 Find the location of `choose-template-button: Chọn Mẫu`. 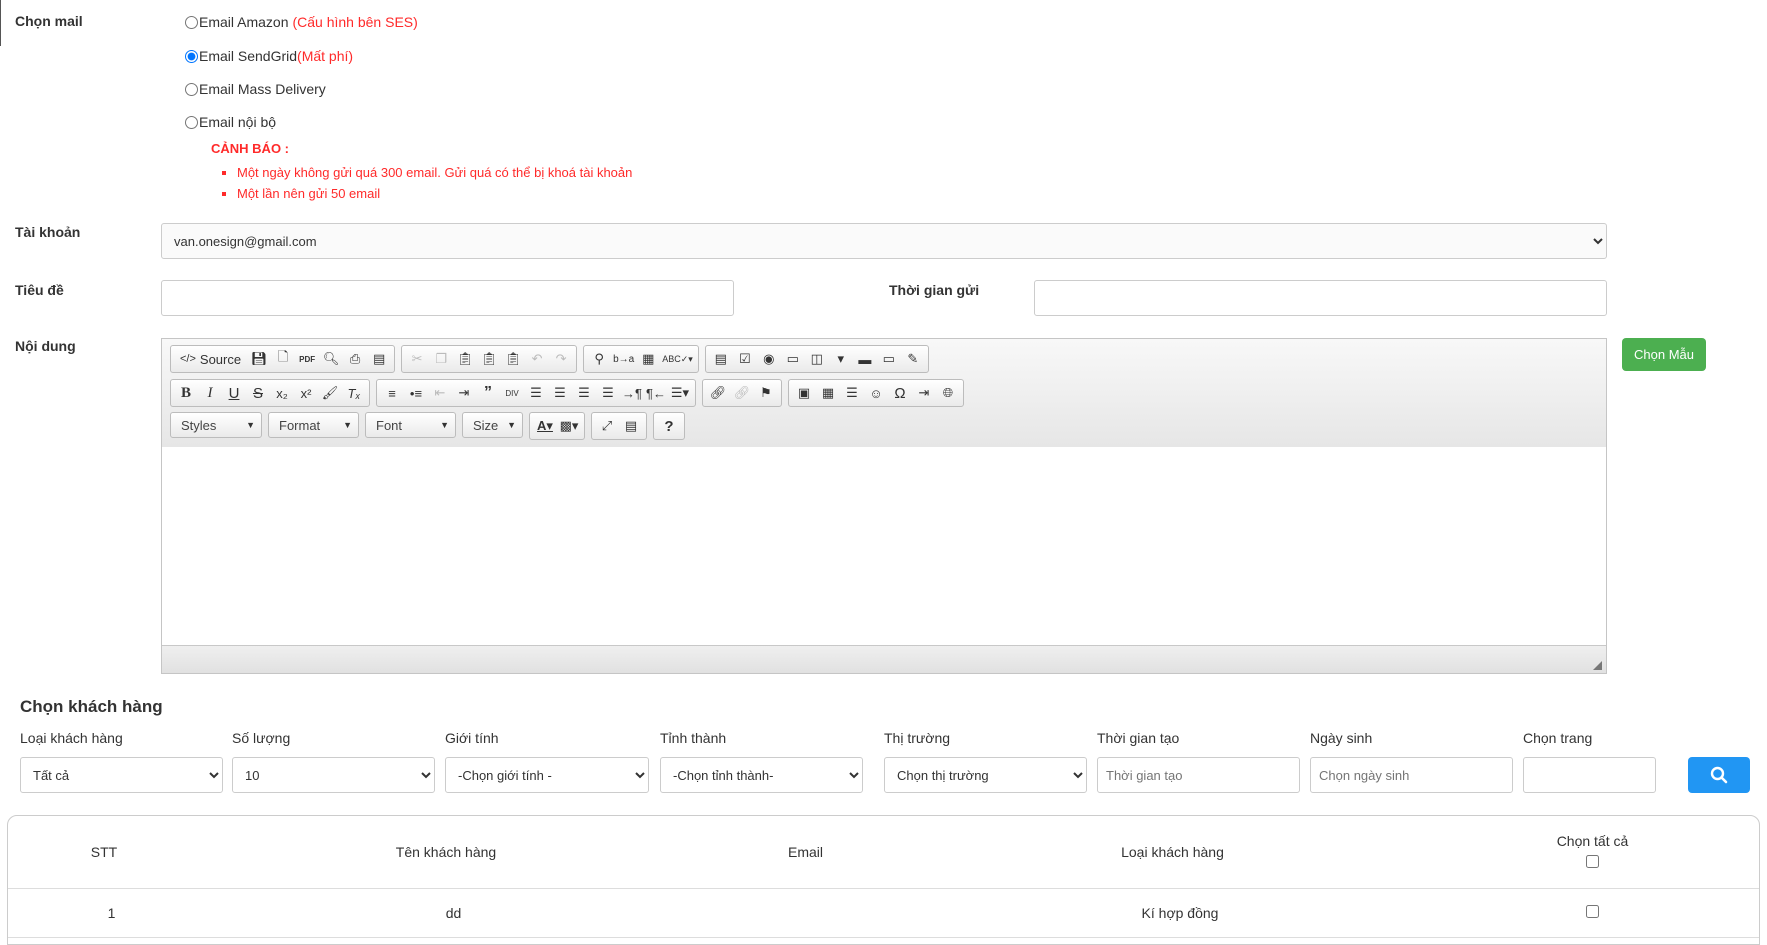

choose-template-button: Chọn Mẫu is located at coordinates (1664, 354).